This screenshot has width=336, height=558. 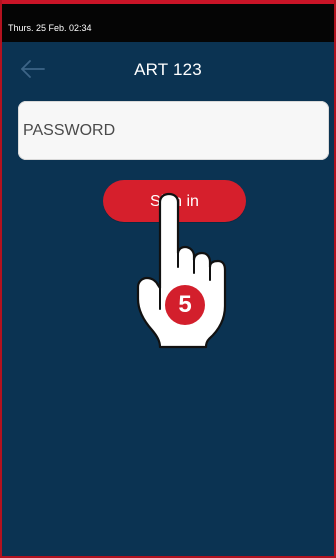 What do you see at coordinates (168, 21) in the screenshot?
I see `status-bar: Thurs. 25 Feb. 02:34` at bounding box center [168, 21].